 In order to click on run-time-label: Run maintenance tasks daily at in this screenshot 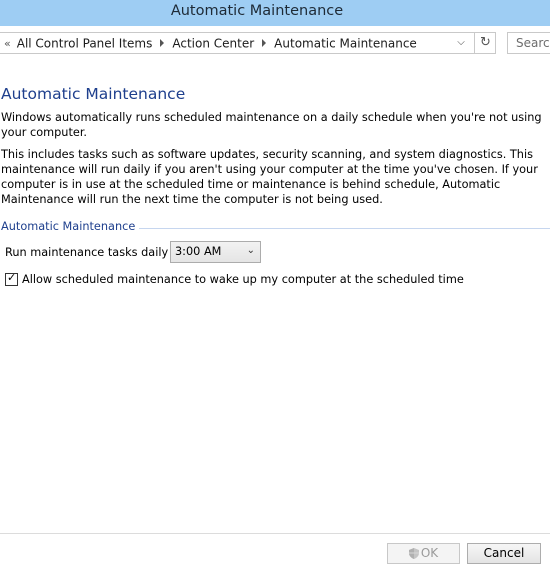, I will do `click(94, 252)`.